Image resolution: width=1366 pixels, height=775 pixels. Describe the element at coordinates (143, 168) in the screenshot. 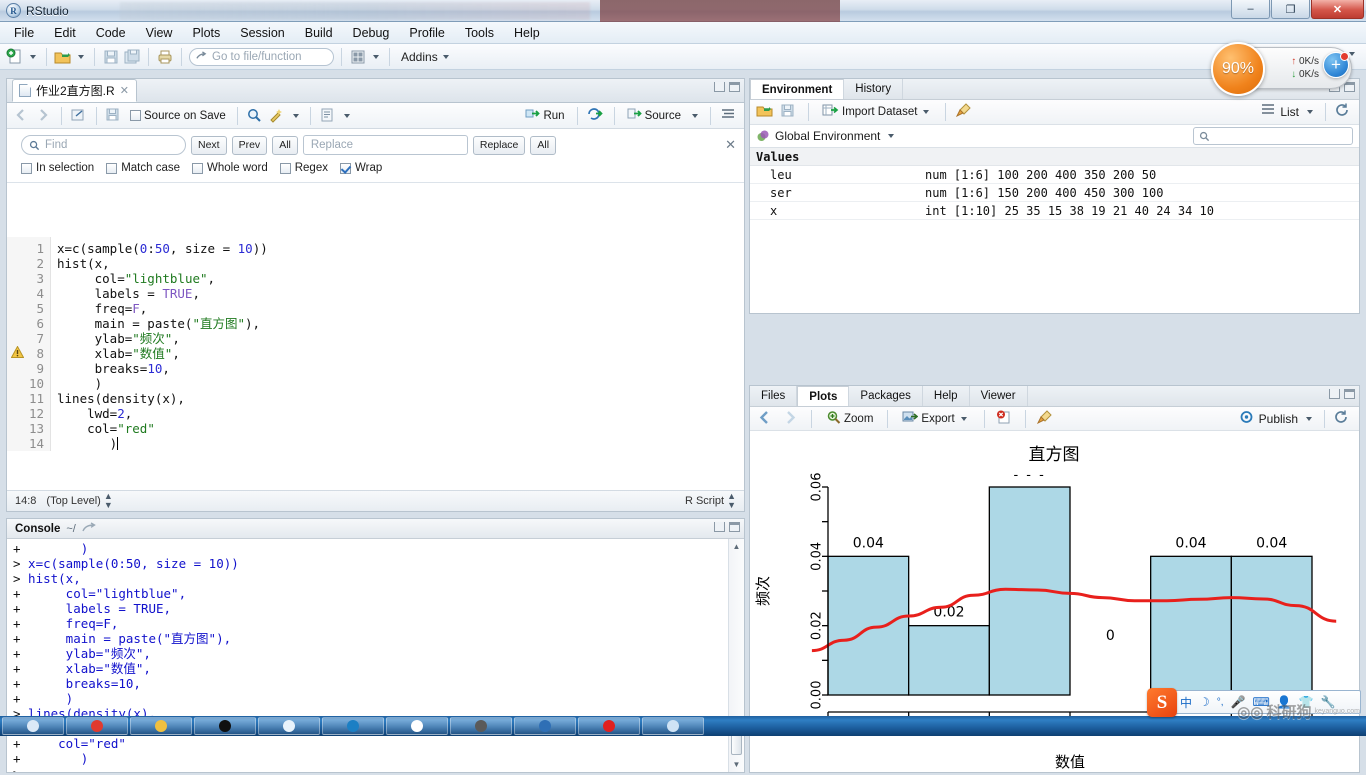

I see `option-match-case: Match case` at that location.